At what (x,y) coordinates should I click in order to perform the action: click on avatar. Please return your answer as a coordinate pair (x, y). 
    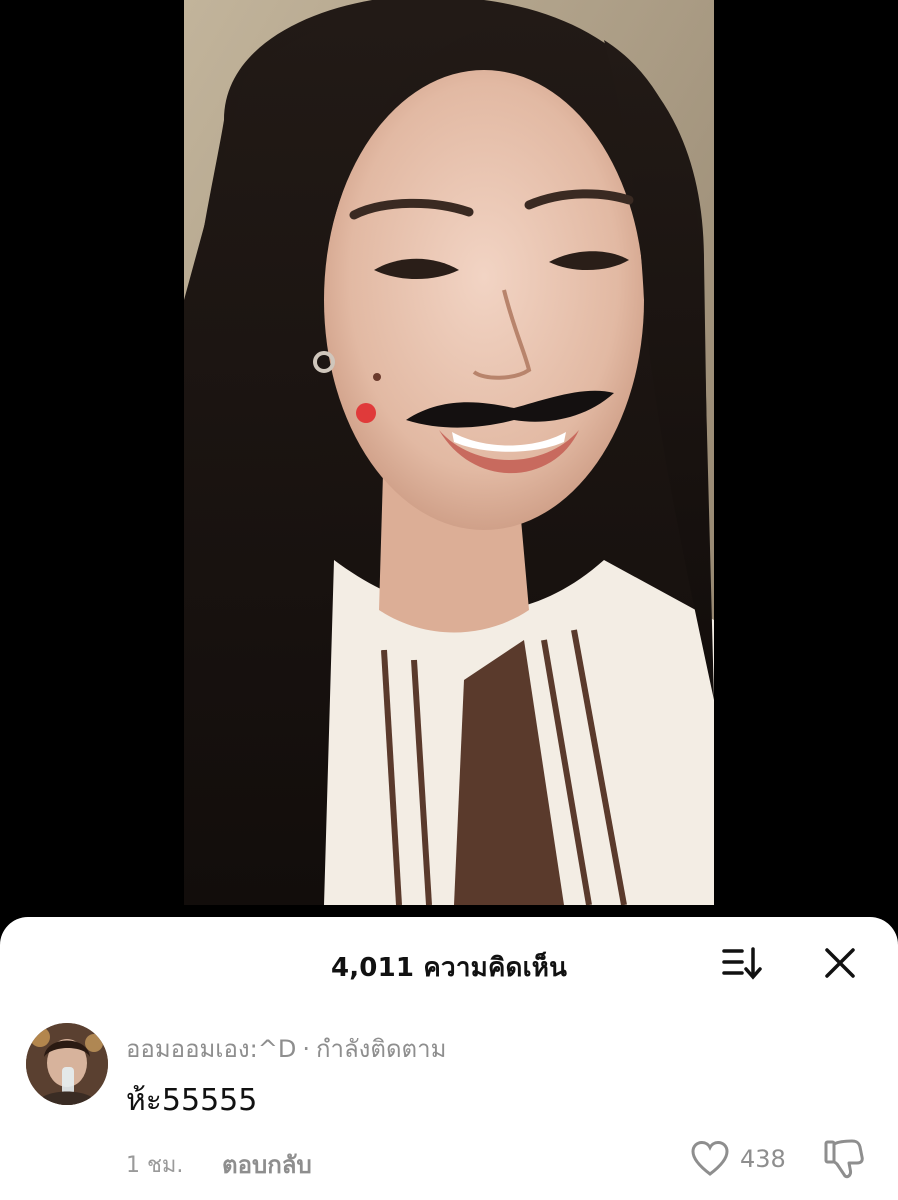
    Looking at the image, I should click on (67, 1064).